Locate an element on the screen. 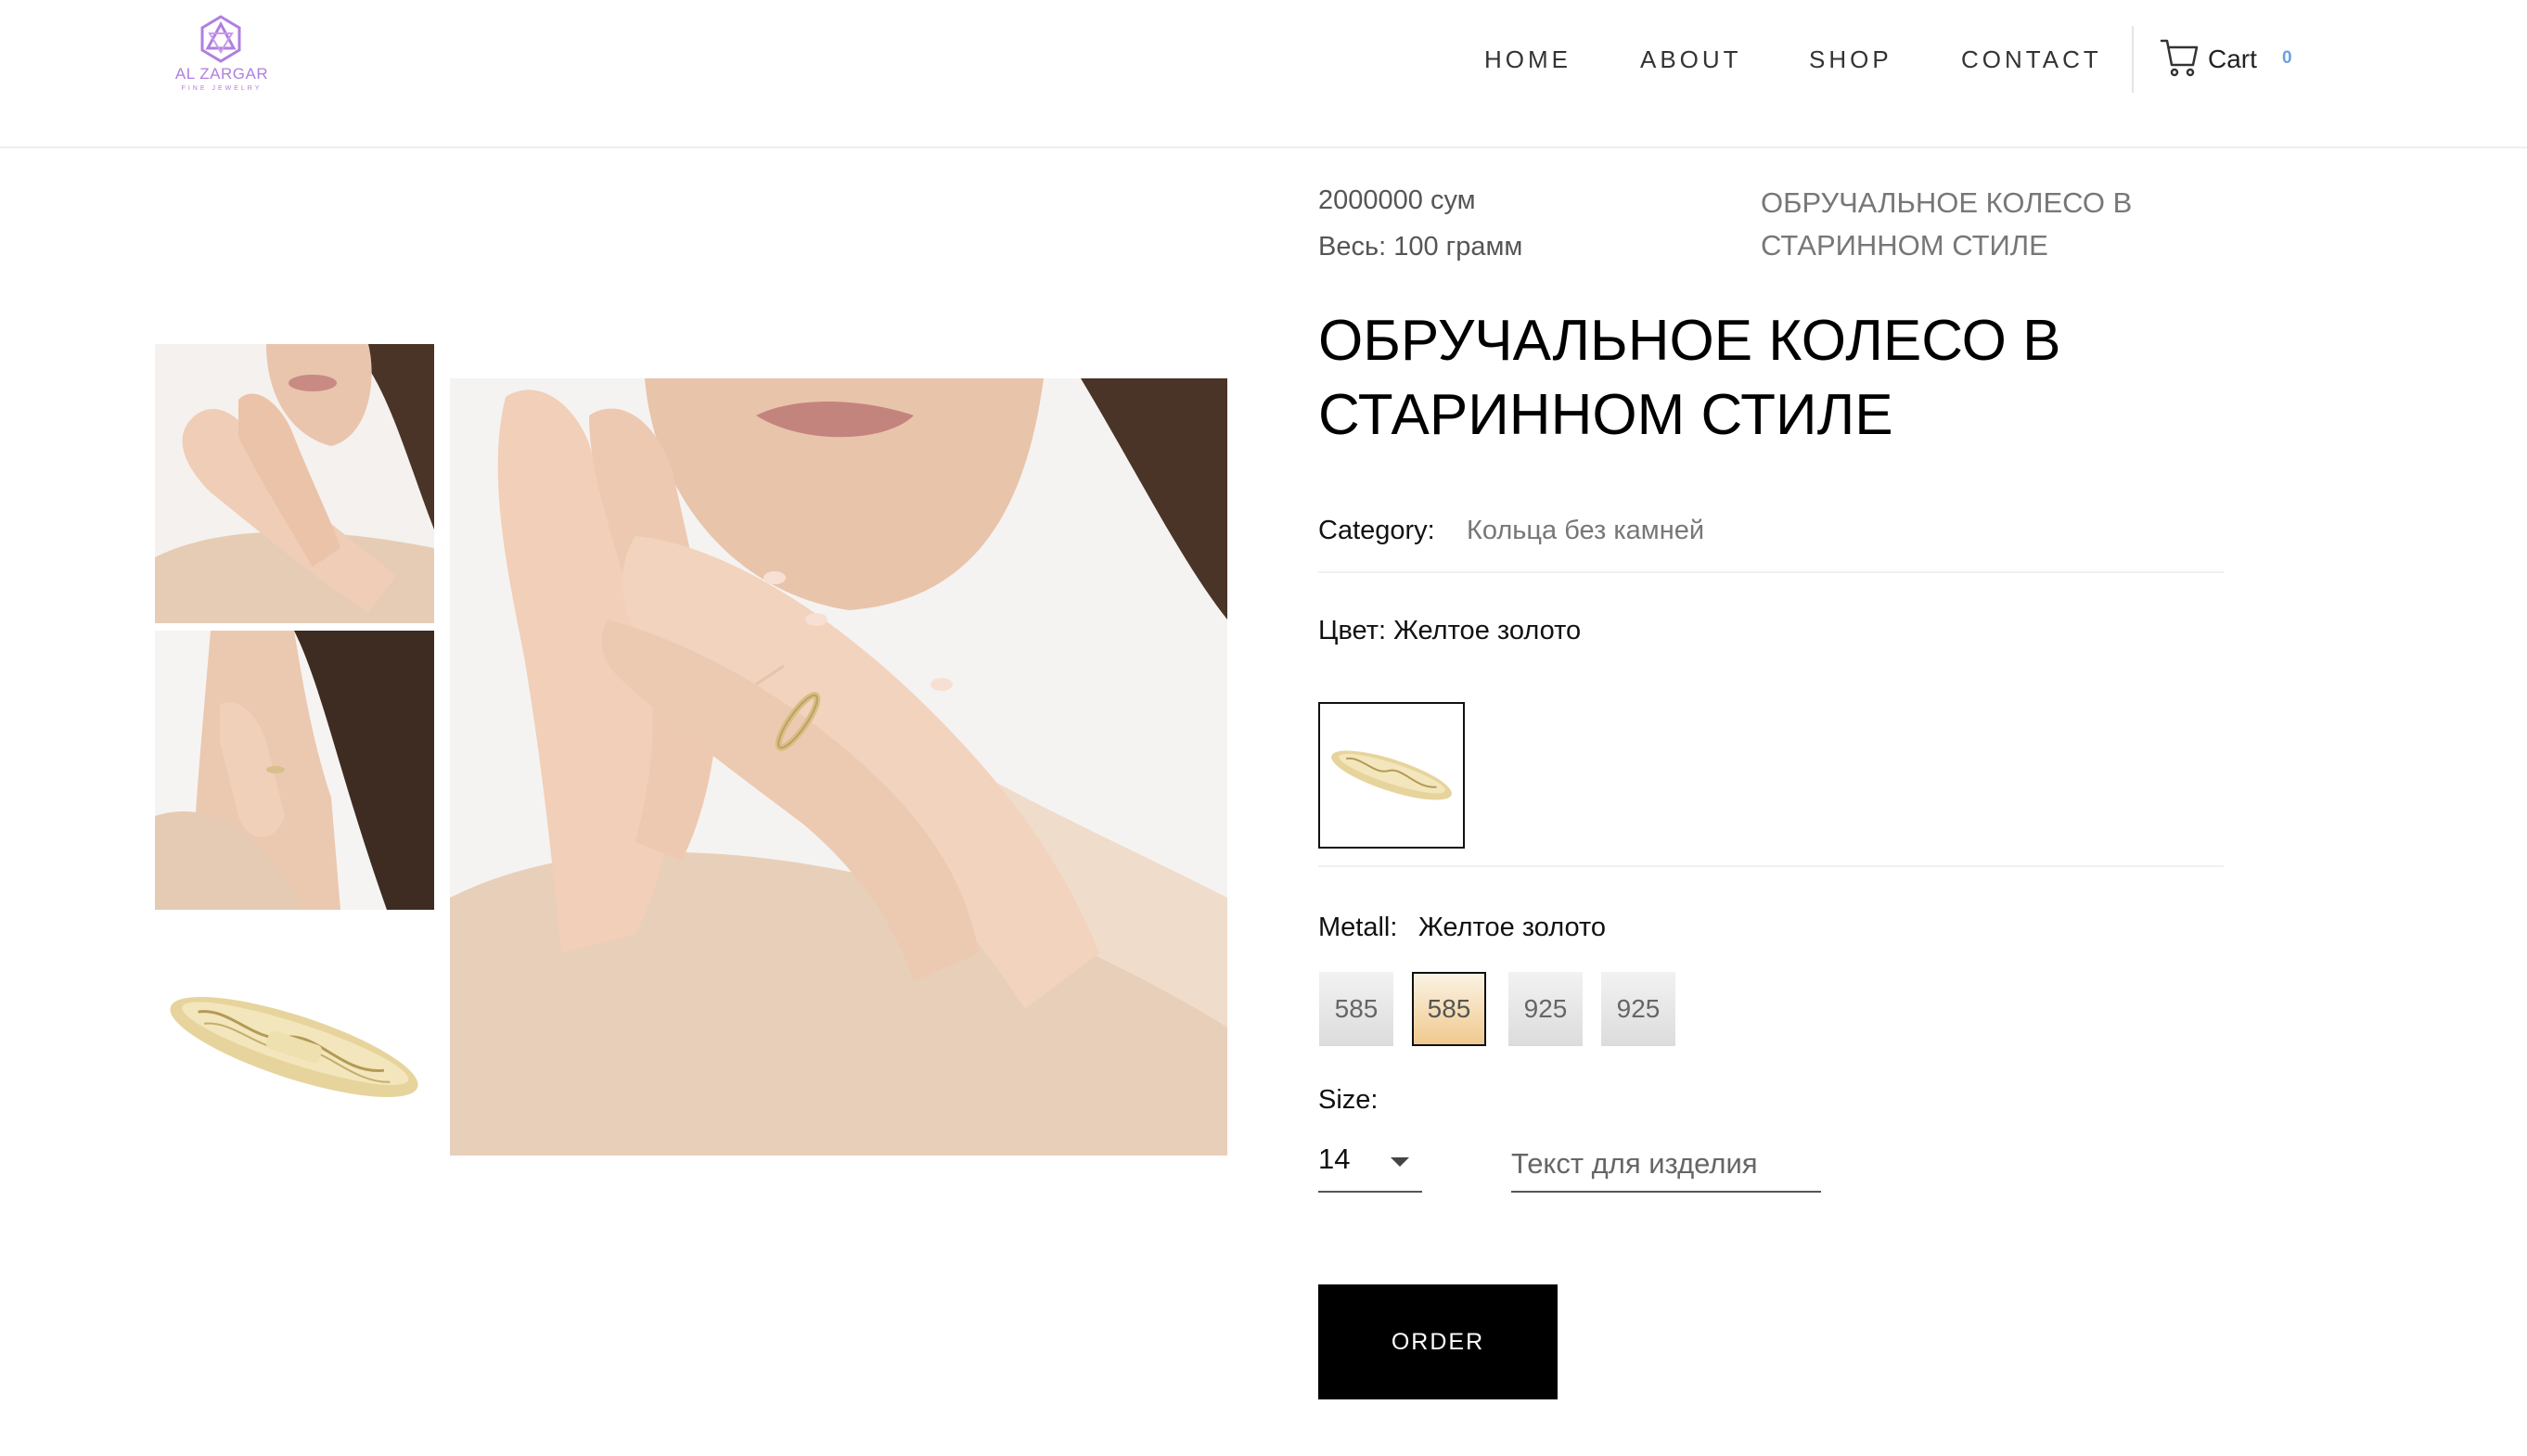  engraving-text-input is located at coordinates (1666, 1165).